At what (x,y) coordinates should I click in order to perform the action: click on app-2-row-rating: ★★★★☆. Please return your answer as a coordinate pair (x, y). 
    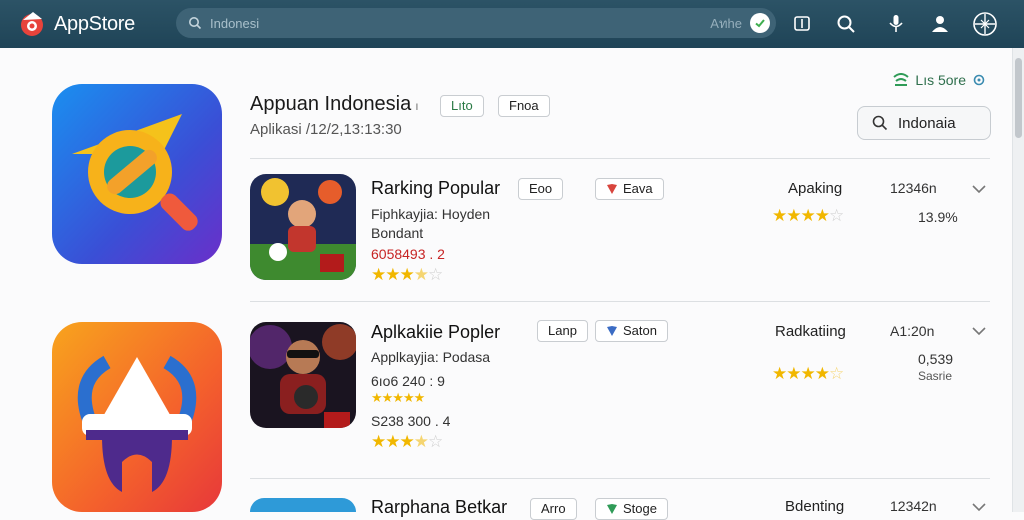
    Looking at the image, I should click on (407, 441).